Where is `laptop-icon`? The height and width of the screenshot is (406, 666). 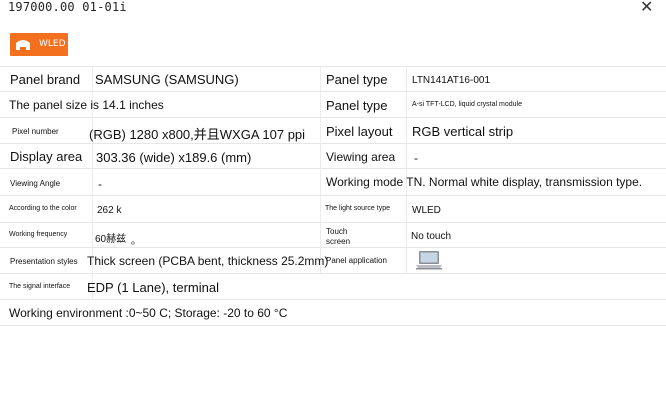 laptop-icon is located at coordinates (429, 260).